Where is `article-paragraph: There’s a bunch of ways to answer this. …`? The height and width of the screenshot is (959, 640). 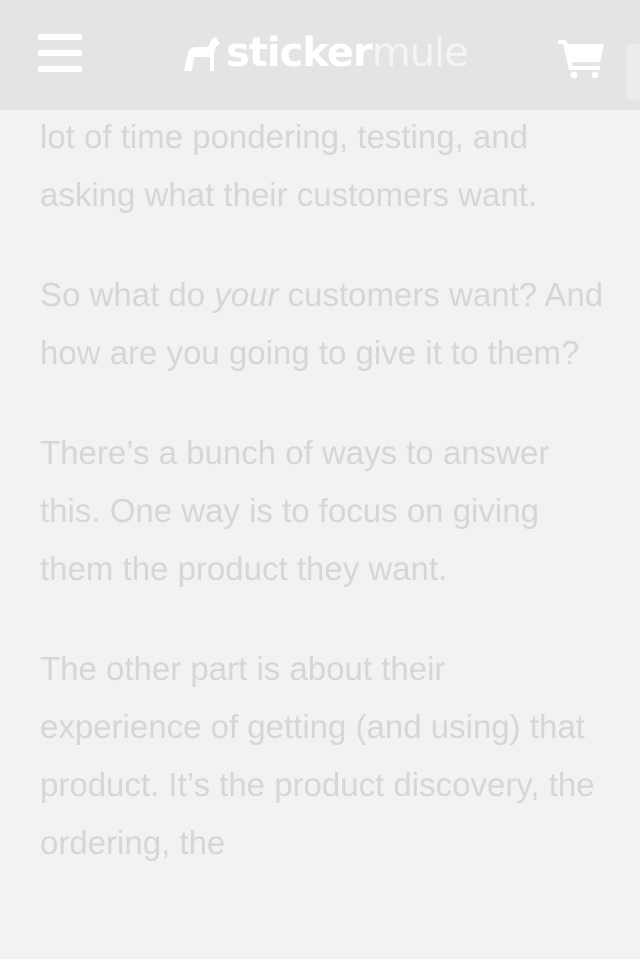
article-paragraph: There’s a bunch of ways to answer this. … is located at coordinates (295, 510).